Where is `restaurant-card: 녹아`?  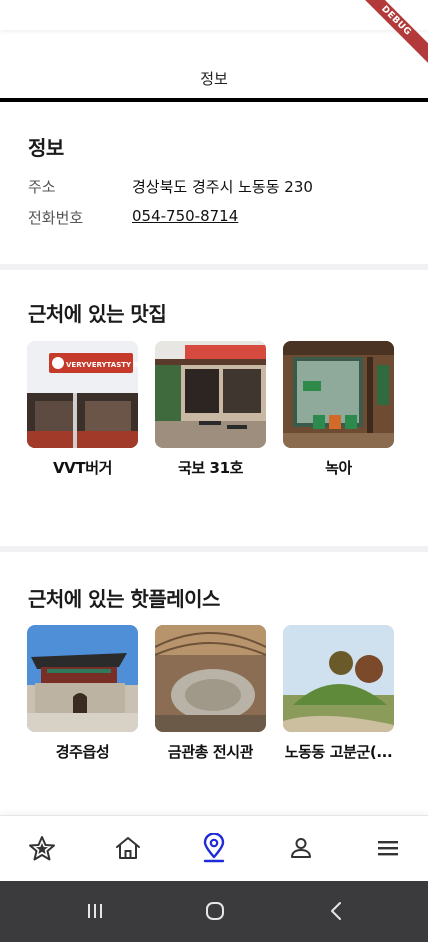
restaurant-card: 녹아 is located at coordinates (338, 409).